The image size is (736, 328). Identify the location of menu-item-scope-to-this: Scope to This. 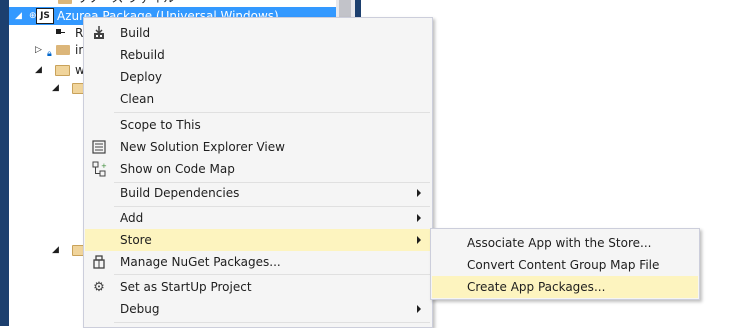
(258, 125).